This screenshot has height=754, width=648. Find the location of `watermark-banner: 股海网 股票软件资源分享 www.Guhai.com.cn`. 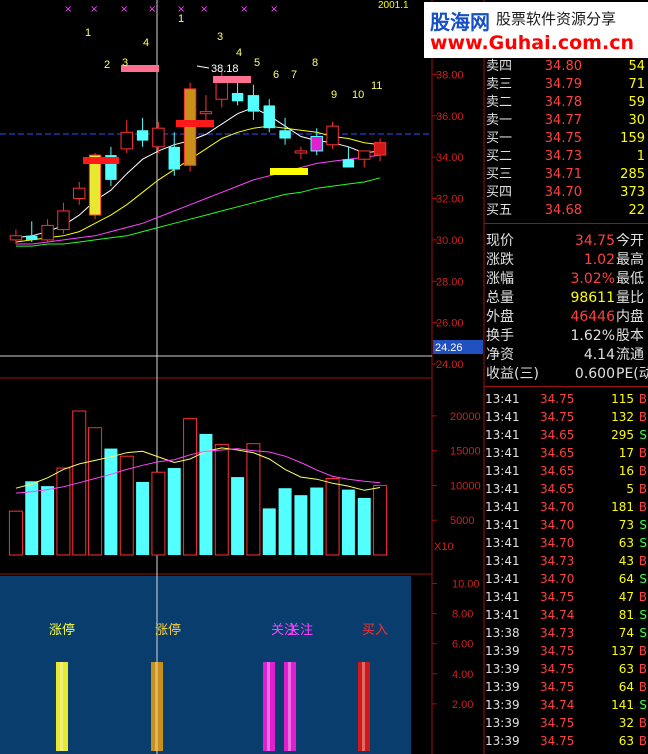

watermark-banner: 股海网 股票软件资源分享 www.Guhai.com.cn is located at coordinates (536, 30).